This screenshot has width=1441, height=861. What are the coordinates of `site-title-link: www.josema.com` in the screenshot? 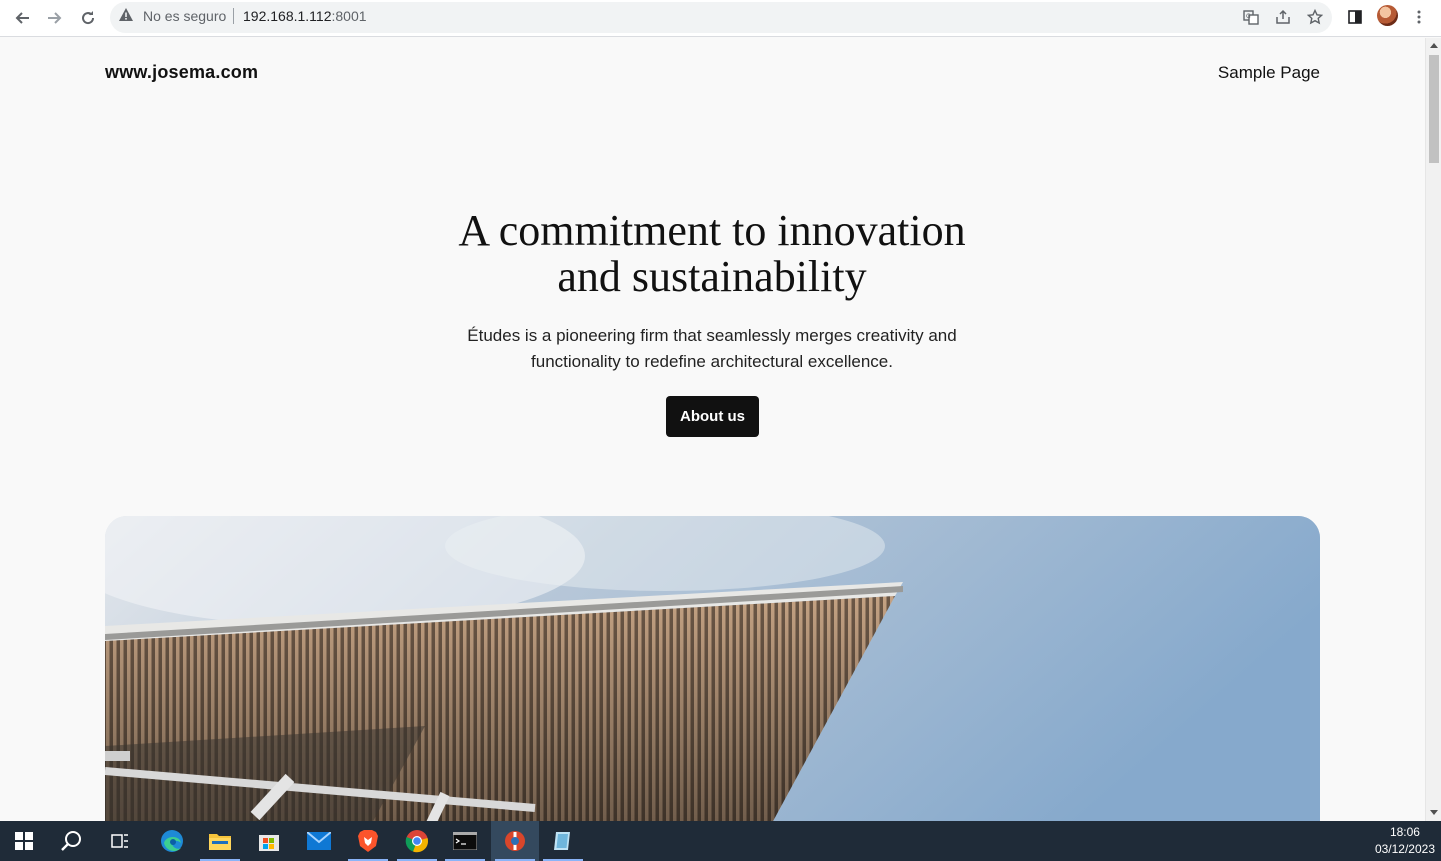 It's located at (181, 72).